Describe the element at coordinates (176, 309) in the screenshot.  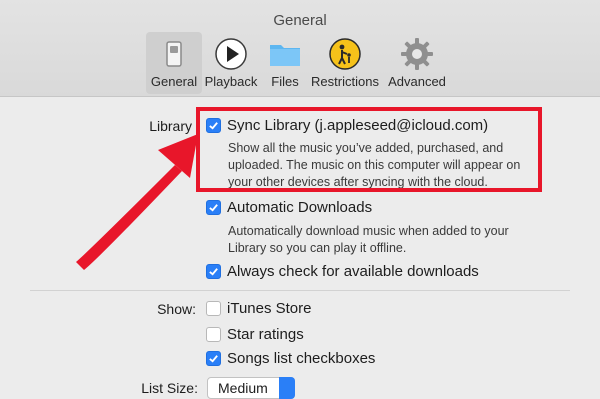
I see `show-label: Show:` at that location.